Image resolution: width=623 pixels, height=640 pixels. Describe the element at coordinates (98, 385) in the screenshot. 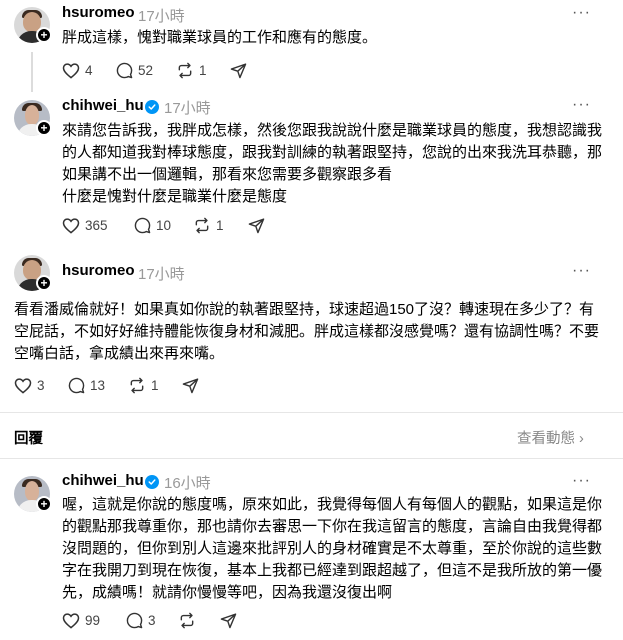

I see `comment-count: 13` at that location.